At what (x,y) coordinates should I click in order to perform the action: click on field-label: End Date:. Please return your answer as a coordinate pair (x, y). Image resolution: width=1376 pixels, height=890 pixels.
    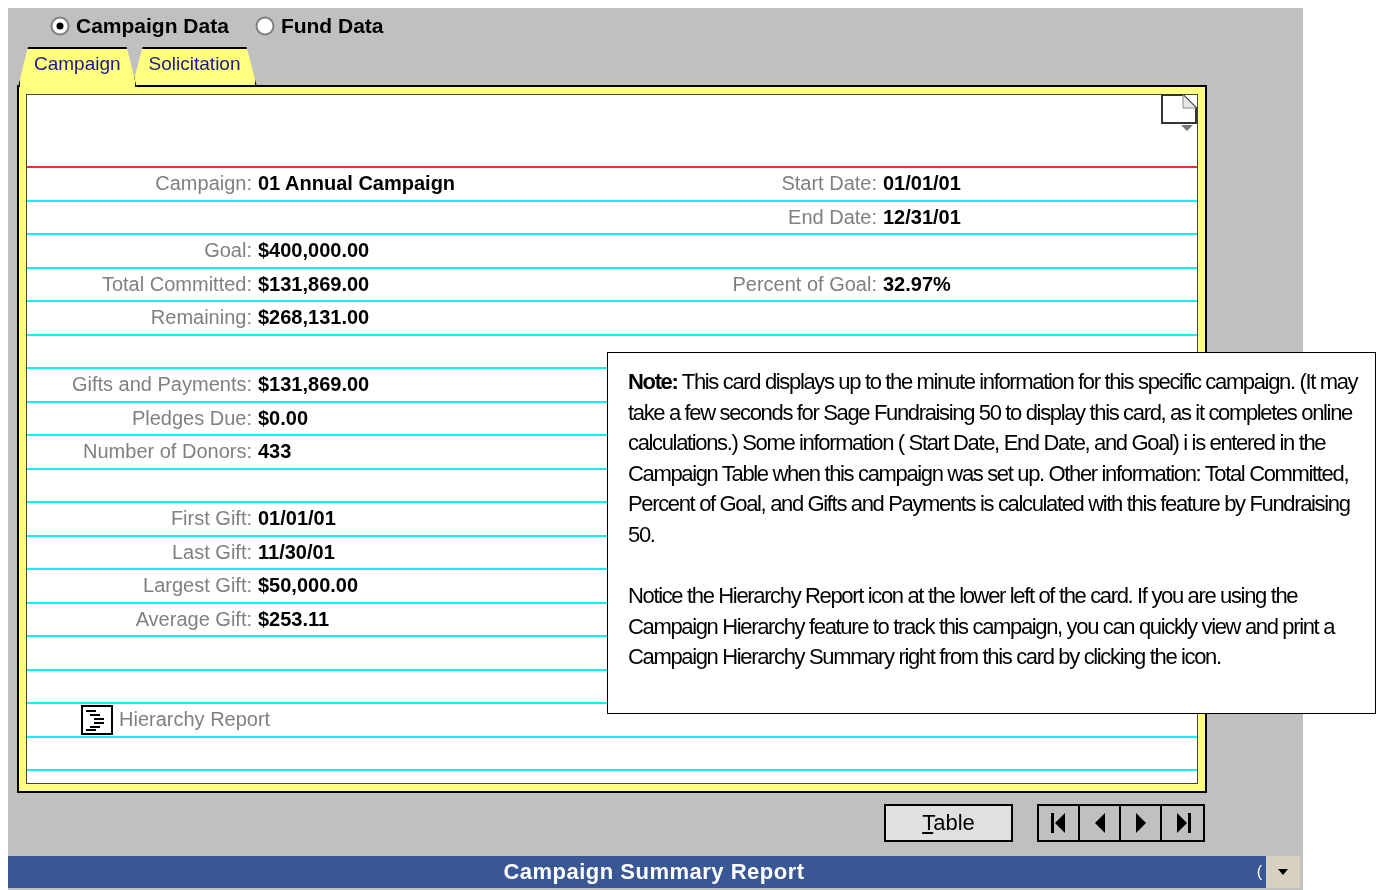
    Looking at the image, I should click on (832, 217).